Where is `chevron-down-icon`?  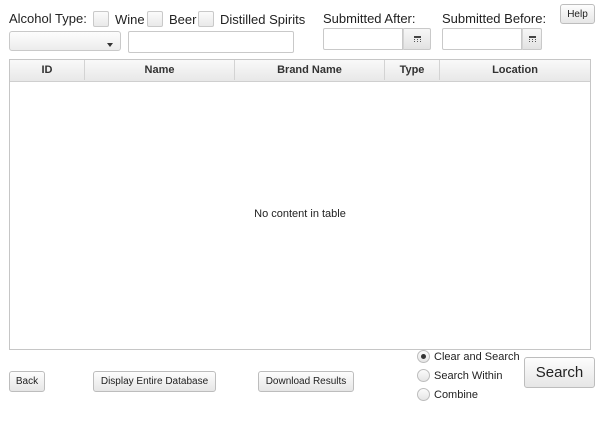 chevron-down-icon is located at coordinates (110, 45).